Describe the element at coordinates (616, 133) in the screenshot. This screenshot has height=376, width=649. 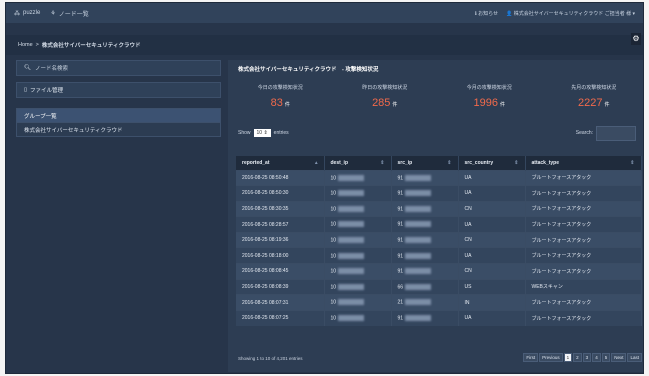
I see `table-search-input` at that location.